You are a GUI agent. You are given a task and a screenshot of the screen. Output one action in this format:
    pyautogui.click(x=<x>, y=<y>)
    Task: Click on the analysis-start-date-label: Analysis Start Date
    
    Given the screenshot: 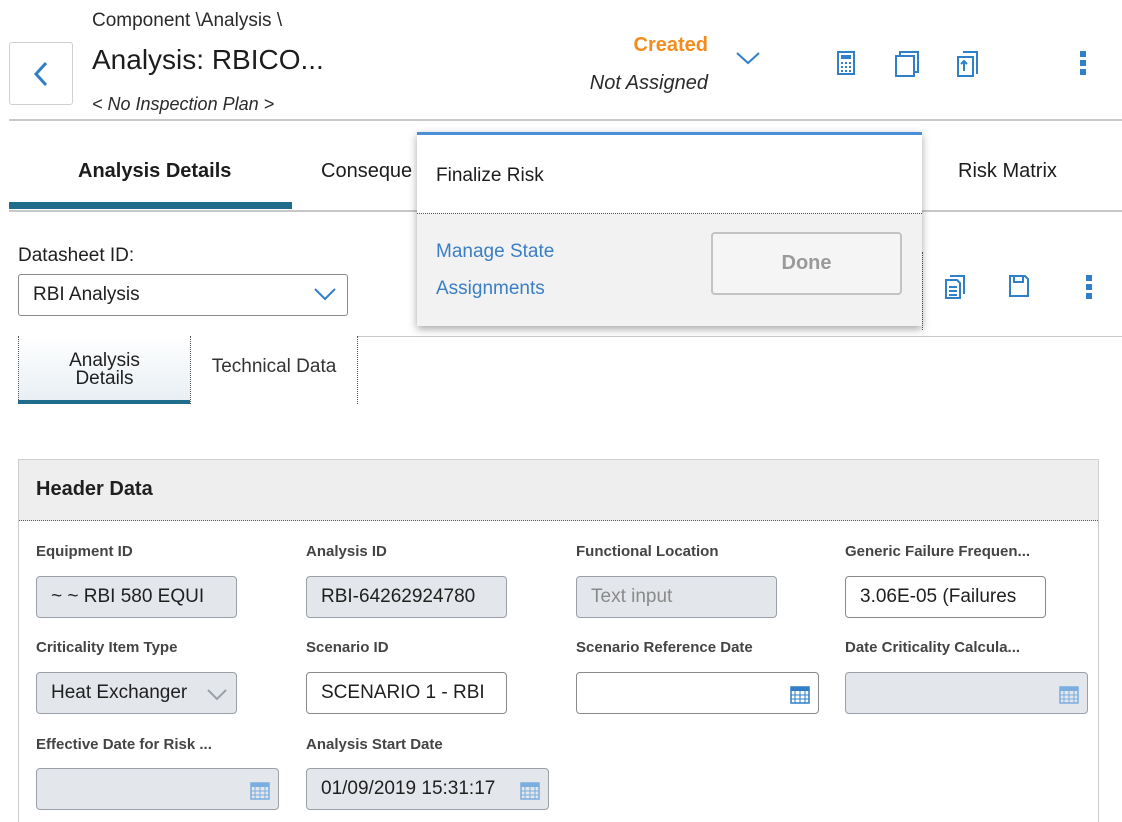 What is the action you would take?
    pyautogui.click(x=374, y=744)
    